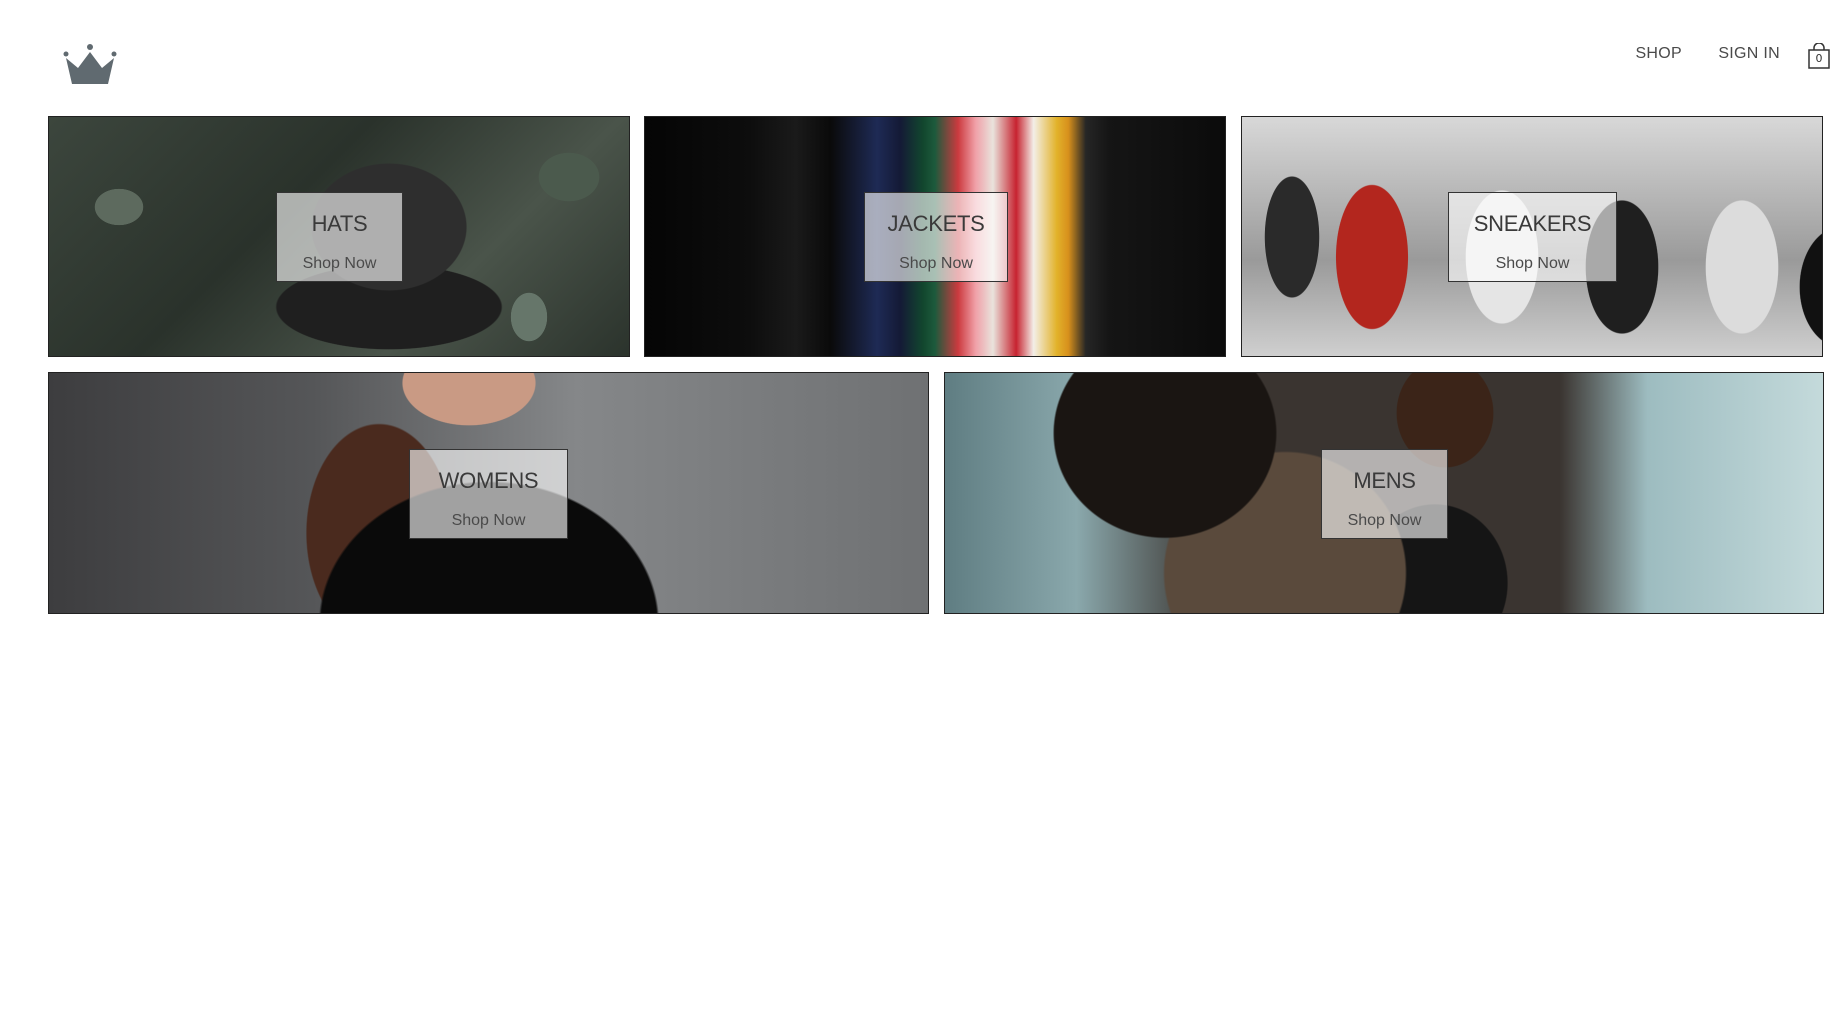 This screenshot has height=1009, width=1841. I want to click on sneakers-label-box: SNEAKERS Shop Now, so click(1532, 237).